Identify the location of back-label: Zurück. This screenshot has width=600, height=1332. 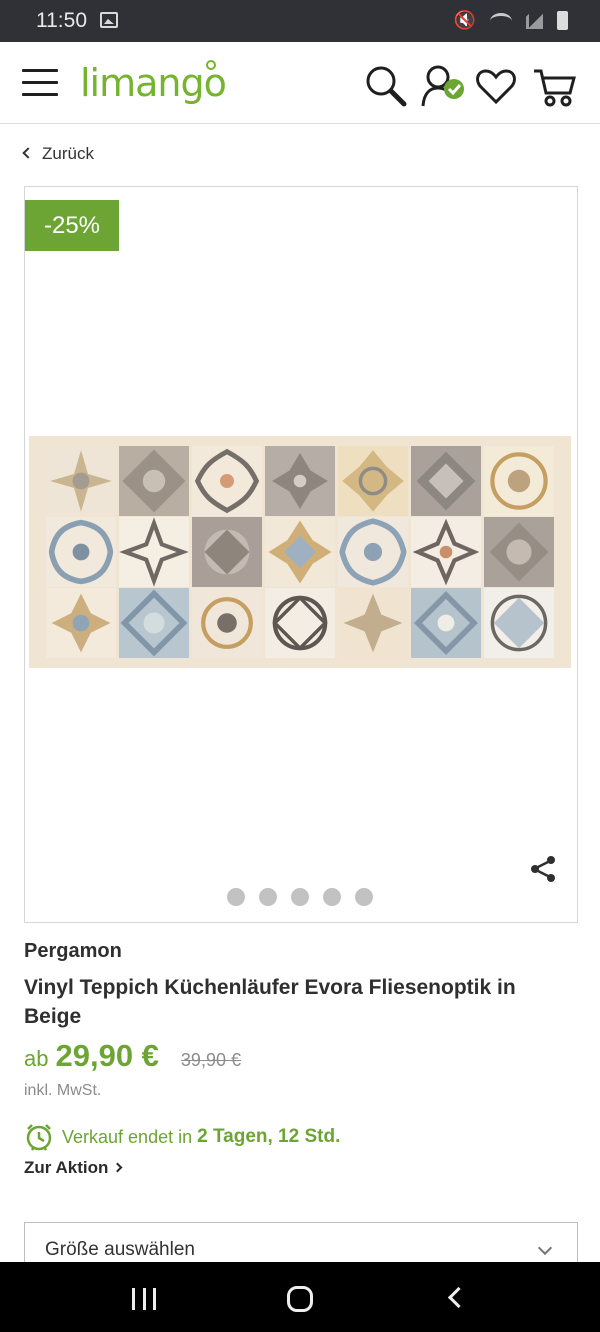
(68, 153).